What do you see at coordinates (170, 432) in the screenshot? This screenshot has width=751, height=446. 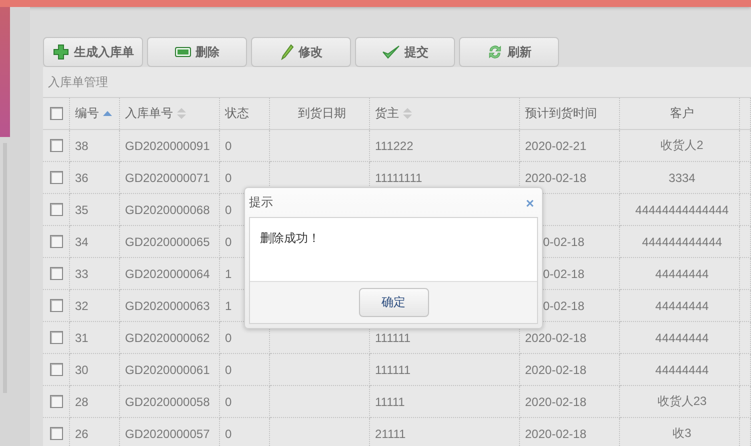 I see `table-cell: GD2020000057` at bounding box center [170, 432].